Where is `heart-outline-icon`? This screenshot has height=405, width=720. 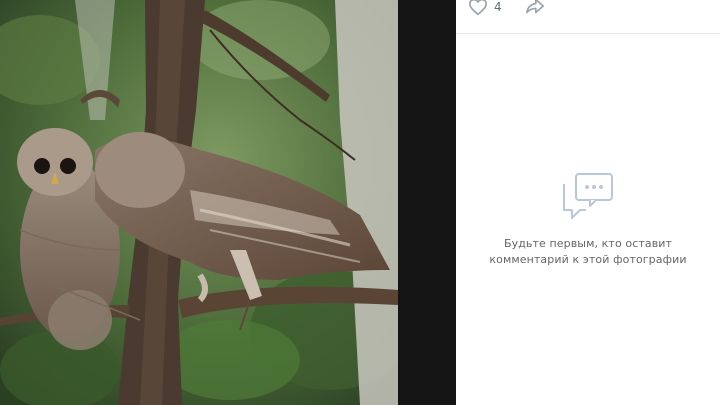
heart-outline-icon is located at coordinates (478, 8).